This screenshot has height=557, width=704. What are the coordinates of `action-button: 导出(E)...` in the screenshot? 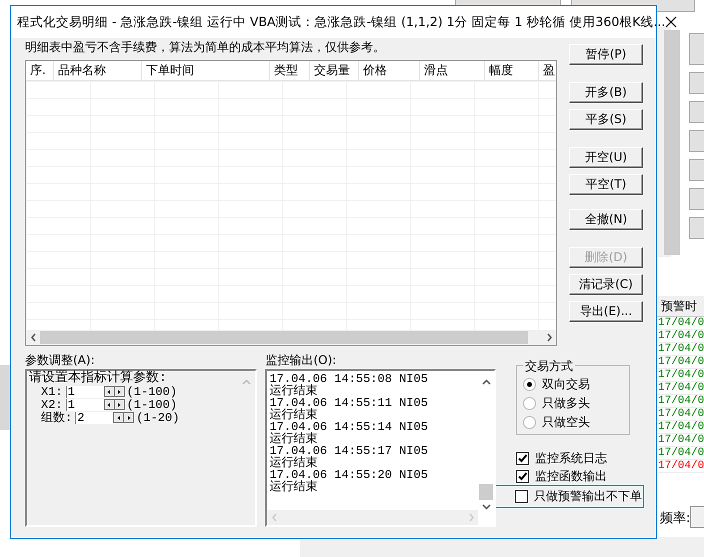 It's located at (606, 311).